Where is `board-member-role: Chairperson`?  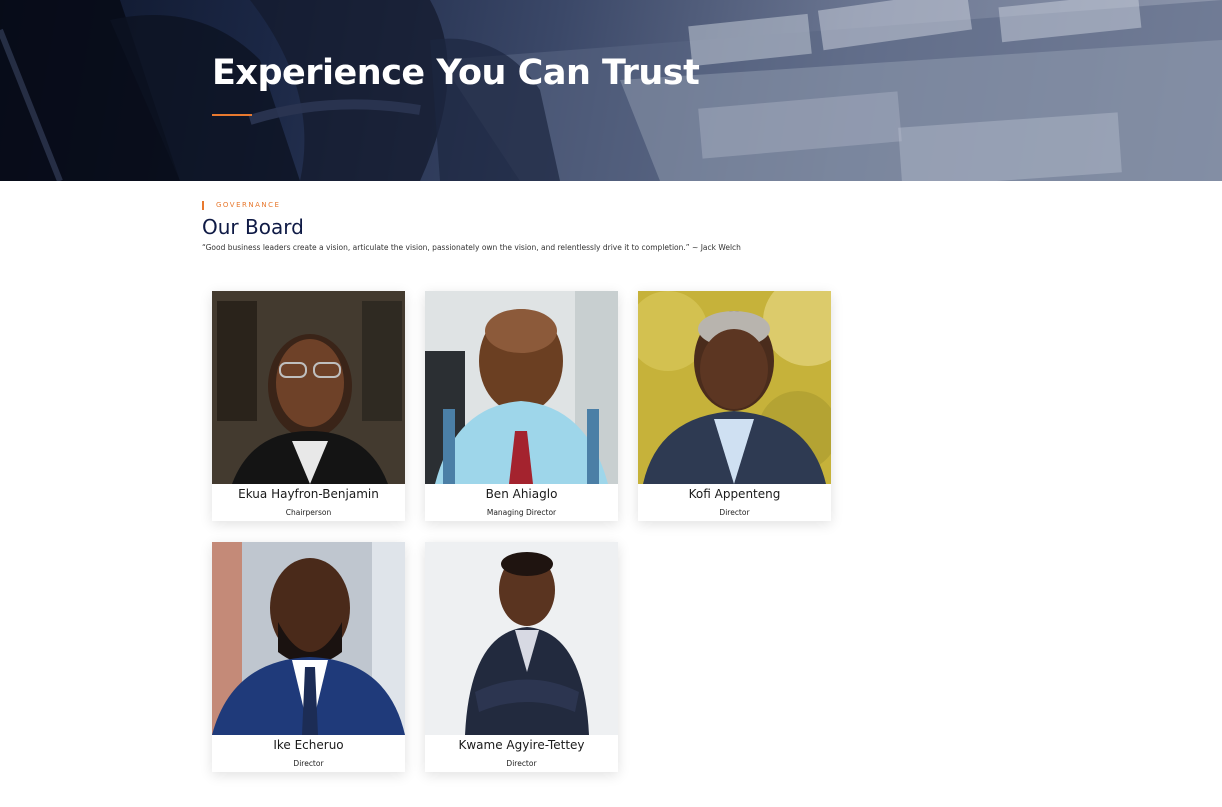 board-member-role: Chairperson is located at coordinates (308, 512).